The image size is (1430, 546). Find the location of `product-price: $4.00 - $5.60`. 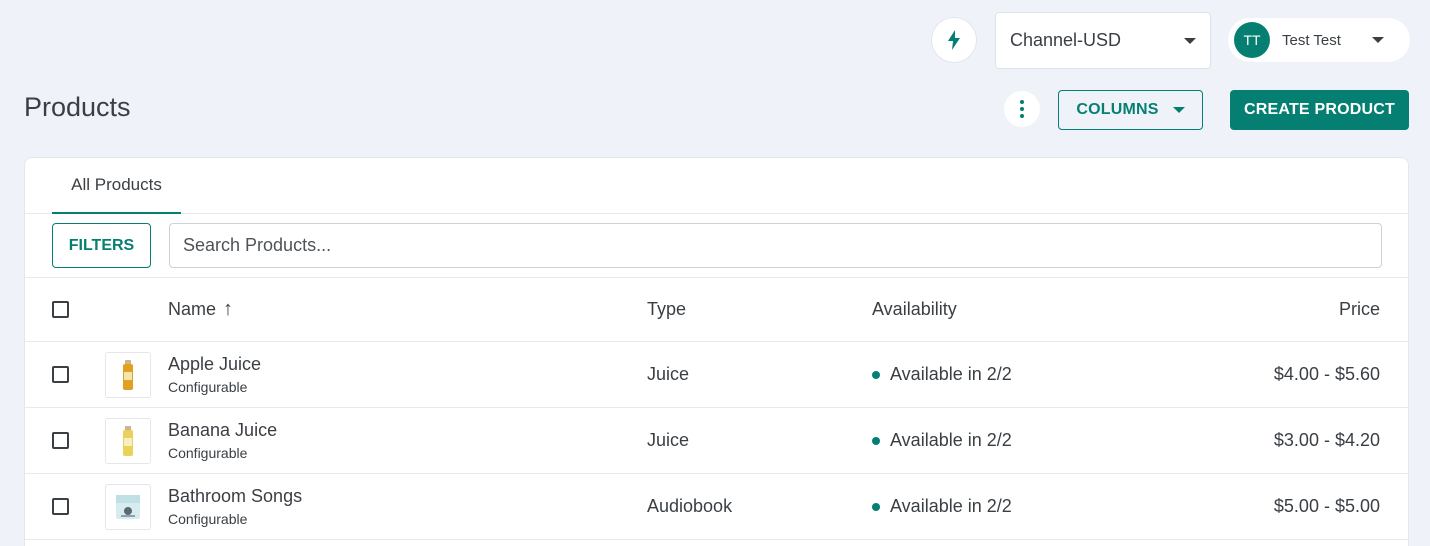

product-price: $4.00 - $5.60 is located at coordinates (1326, 374).